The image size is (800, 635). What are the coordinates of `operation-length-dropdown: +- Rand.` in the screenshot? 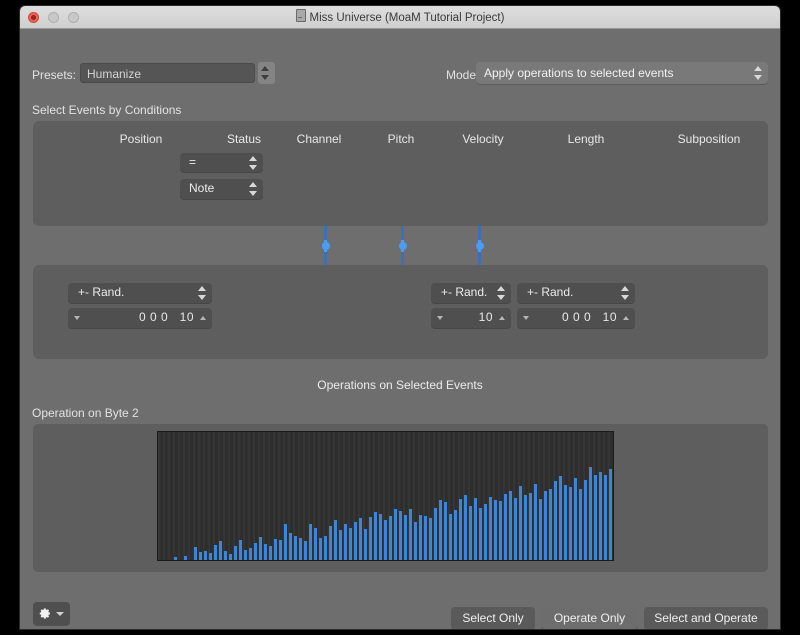 It's located at (576, 293).